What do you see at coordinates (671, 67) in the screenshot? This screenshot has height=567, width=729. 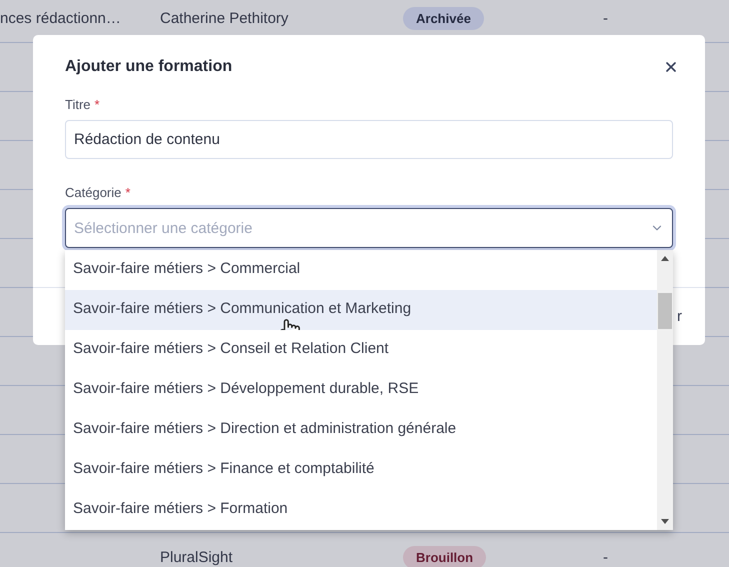 I see `close-icon` at bounding box center [671, 67].